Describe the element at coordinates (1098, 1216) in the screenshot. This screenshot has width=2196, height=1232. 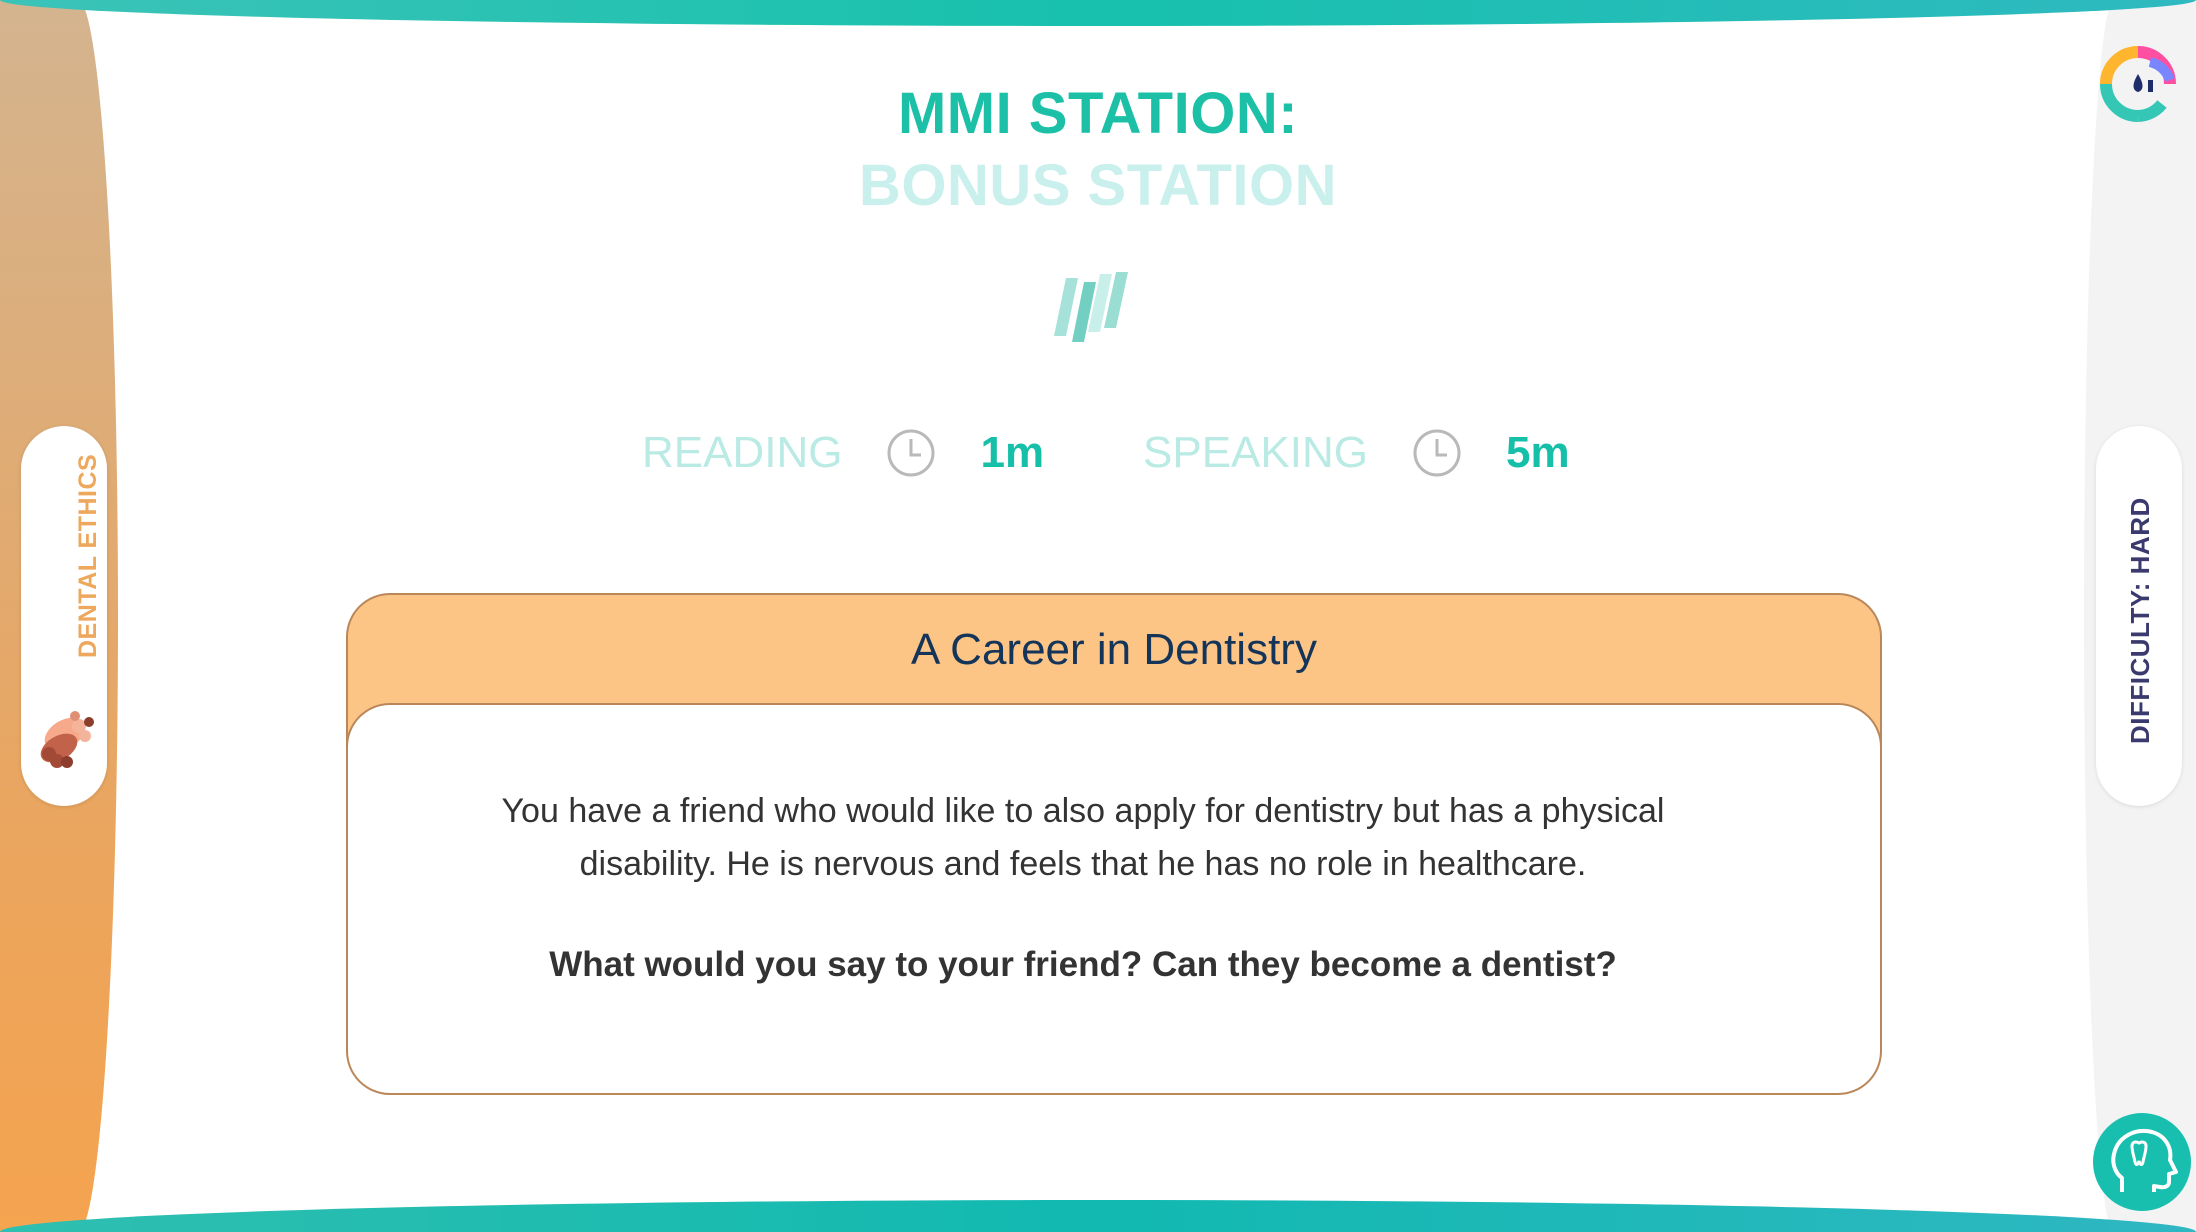
I see `bottom-wave-decoration` at that location.